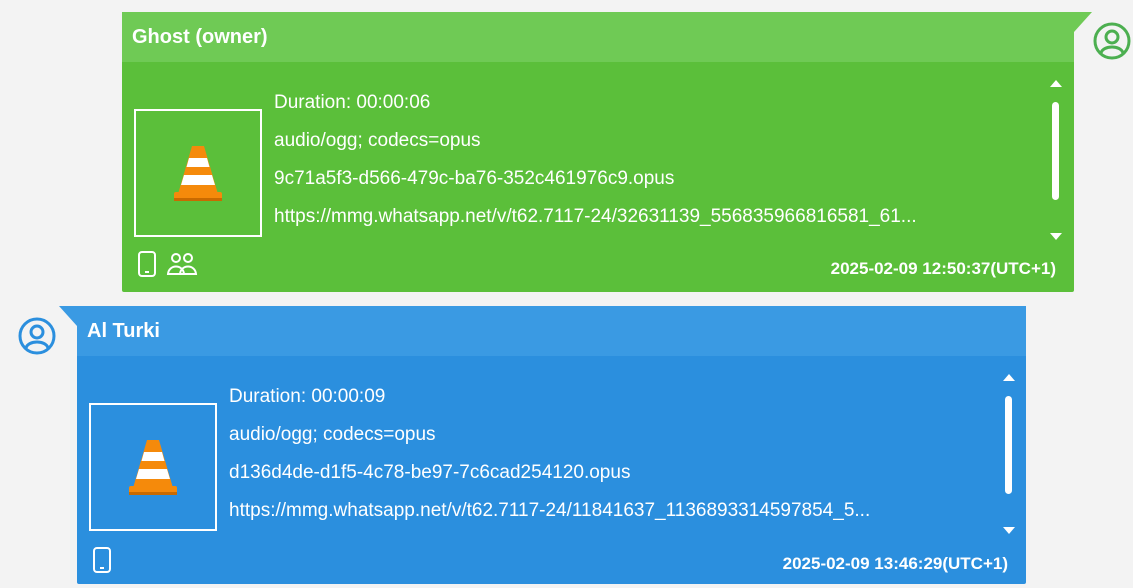  Describe the element at coordinates (895, 563) in the screenshot. I see `message-timestamp: 2025-02-09 13:46:29(UTC+1)` at that location.